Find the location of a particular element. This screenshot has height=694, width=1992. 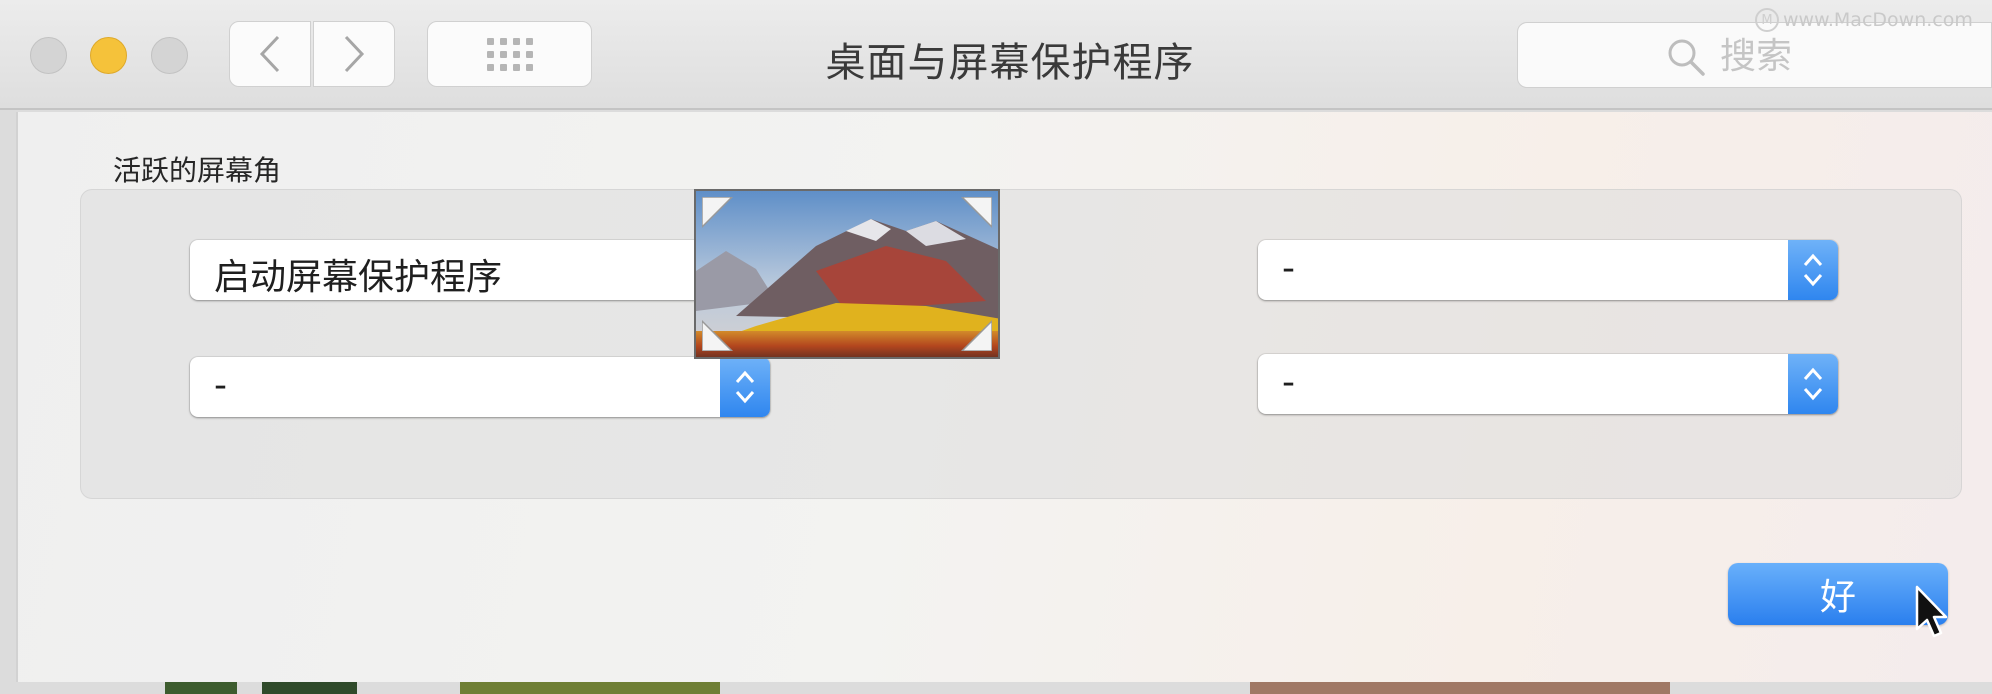

desktop-preview is located at coordinates (847, 274).